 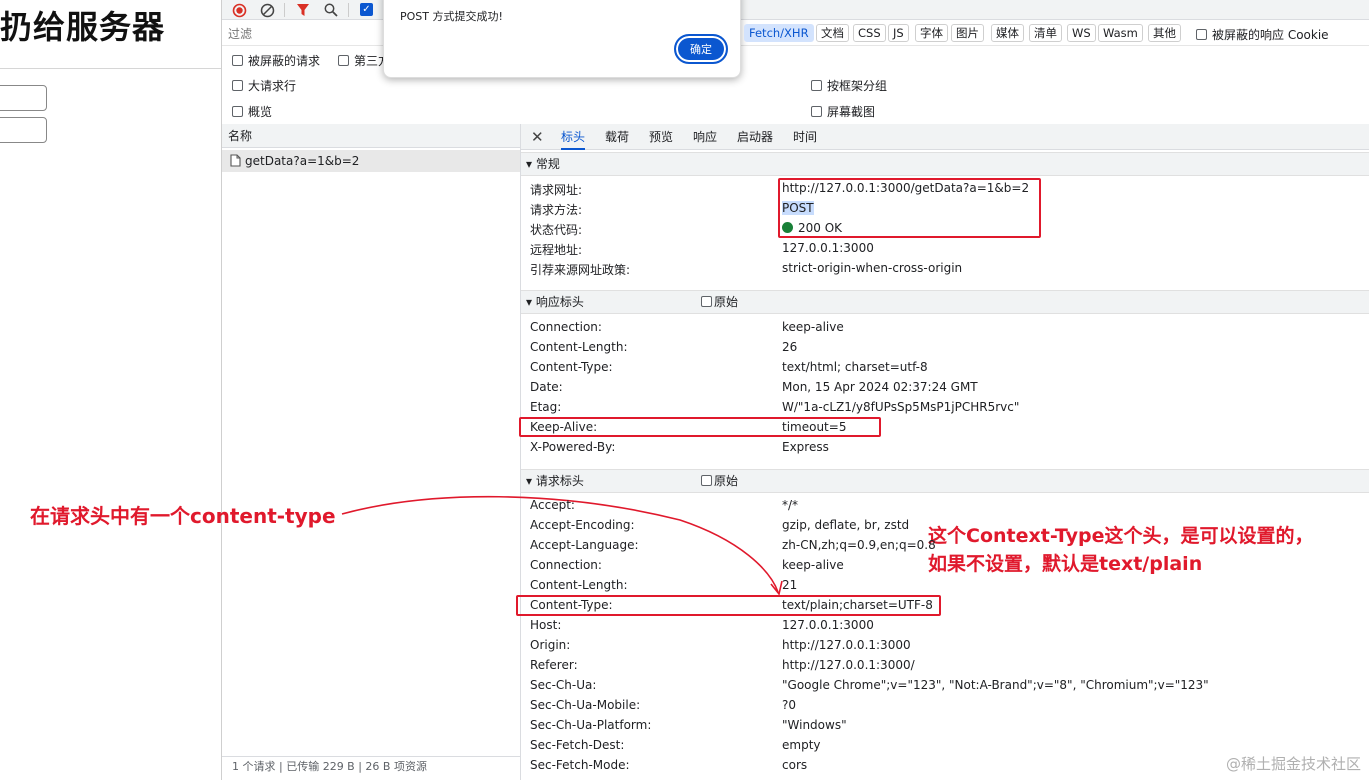 What do you see at coordinates (846, 525) in the screenshot?
I see `request_headers-value: gzip, deflate, br, zstd` at bounding box center [846, 525].